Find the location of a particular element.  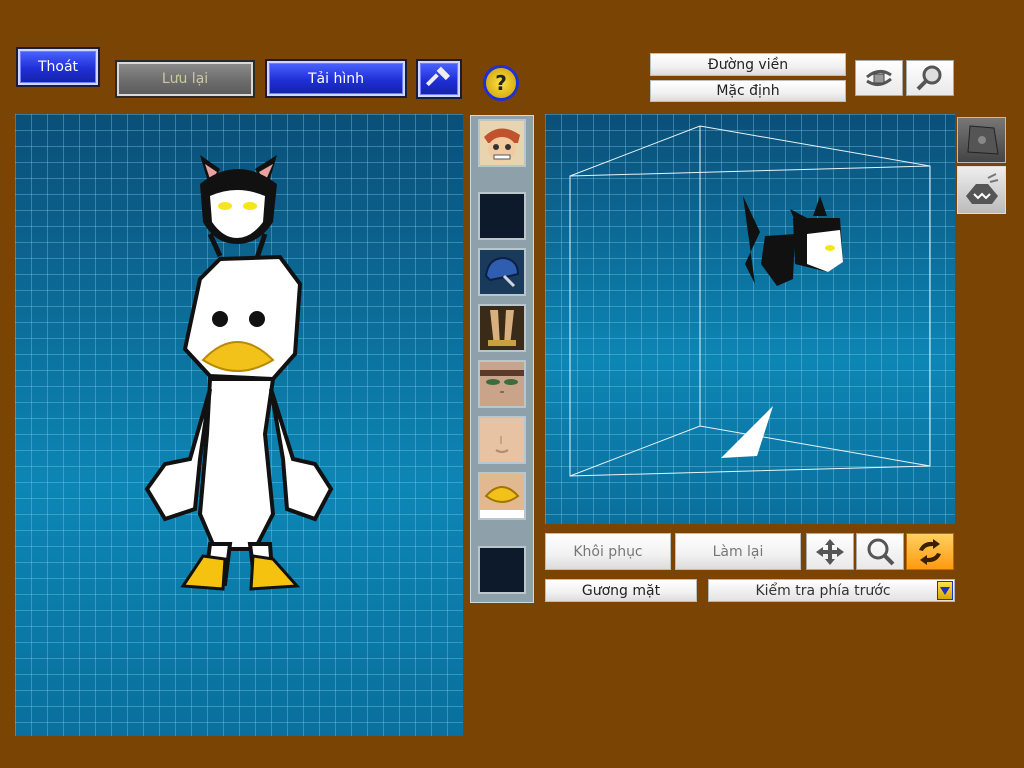

exit-label: Thoát is located at coordinates (58, 67).